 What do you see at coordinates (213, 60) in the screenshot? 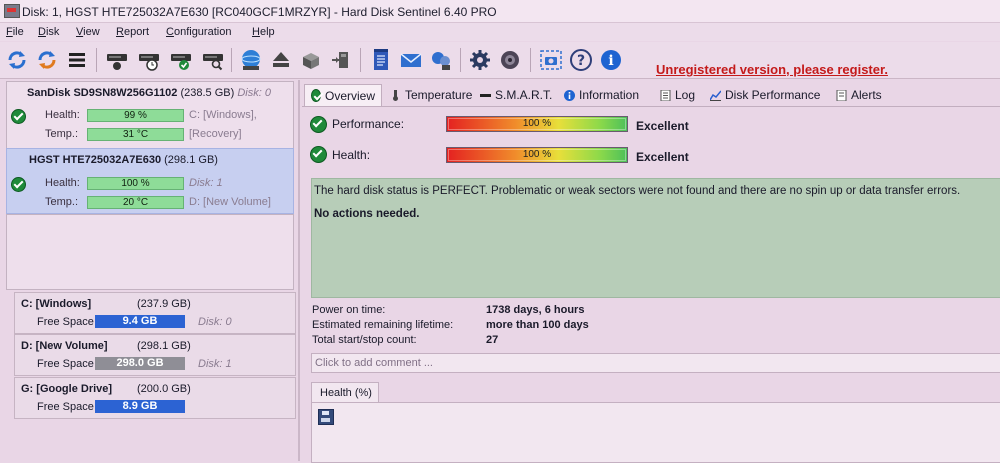
I see `disk-search-icon` at bounding box center [213, 60].